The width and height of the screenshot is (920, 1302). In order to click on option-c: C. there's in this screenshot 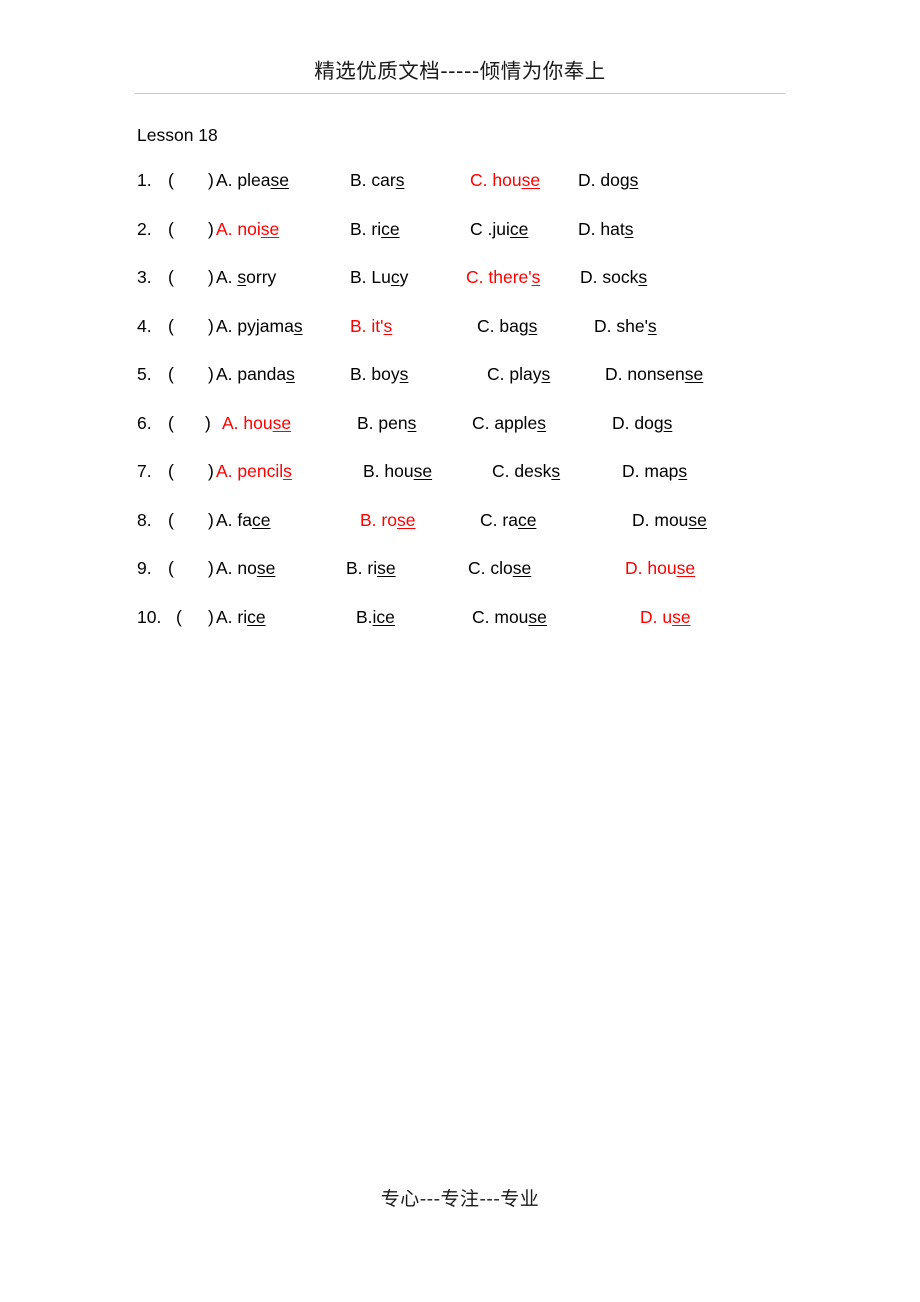, I will do `click(503, 277)`.